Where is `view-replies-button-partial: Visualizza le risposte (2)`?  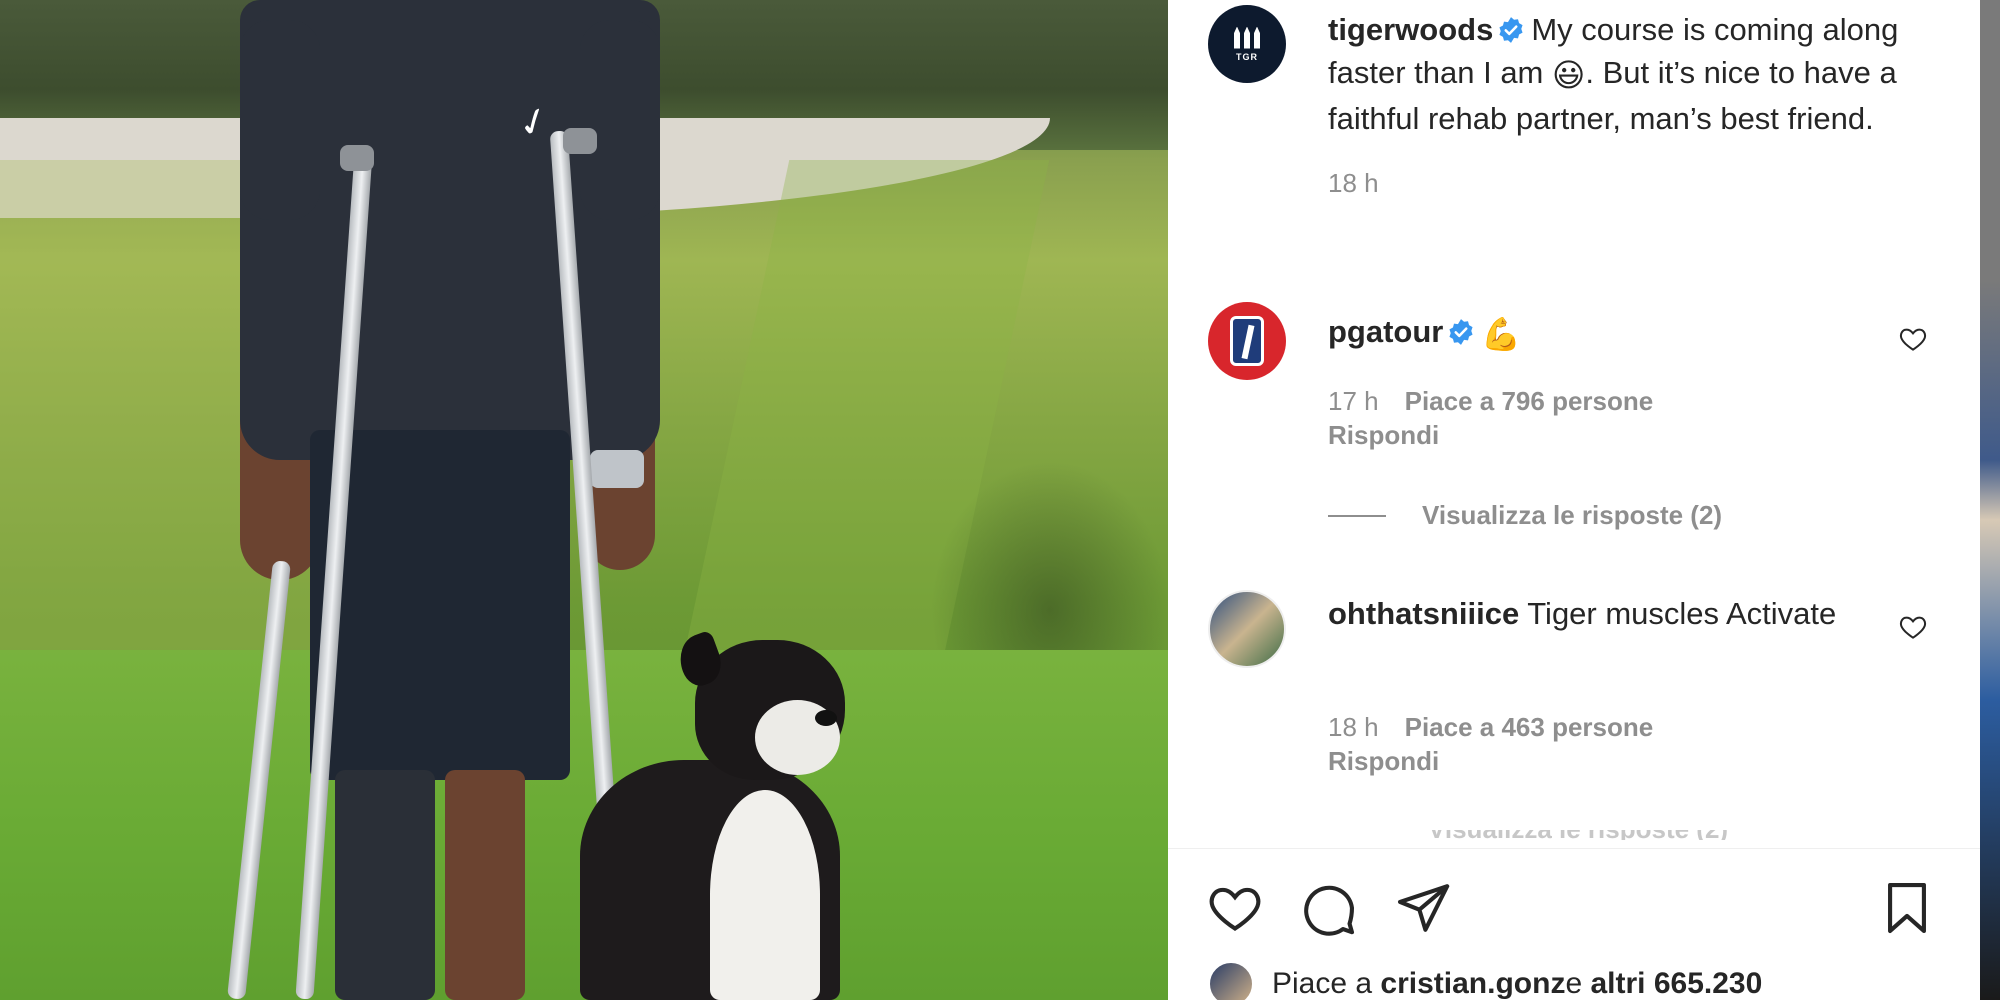 view-replies-button-partial: Visualizza le risposte (2) is located at coordinates (1608, 835).